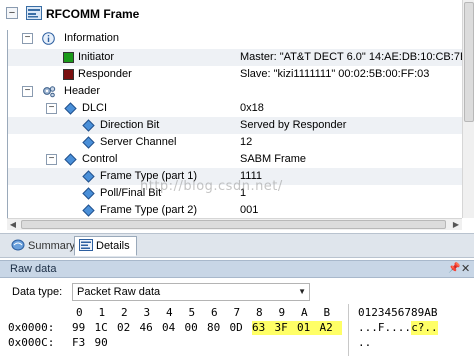  I want to click on tree-value: 001, so click(249, 210).